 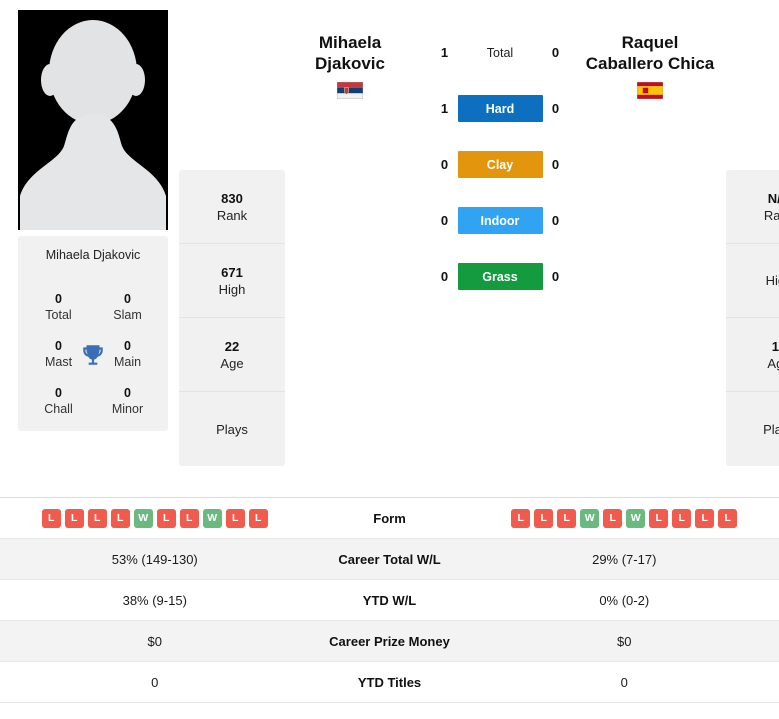 What do you see at coordinates (500, 108) in the screenshot?
I see `surface-hard-bar: Hard` at bounding box center [500, 108].